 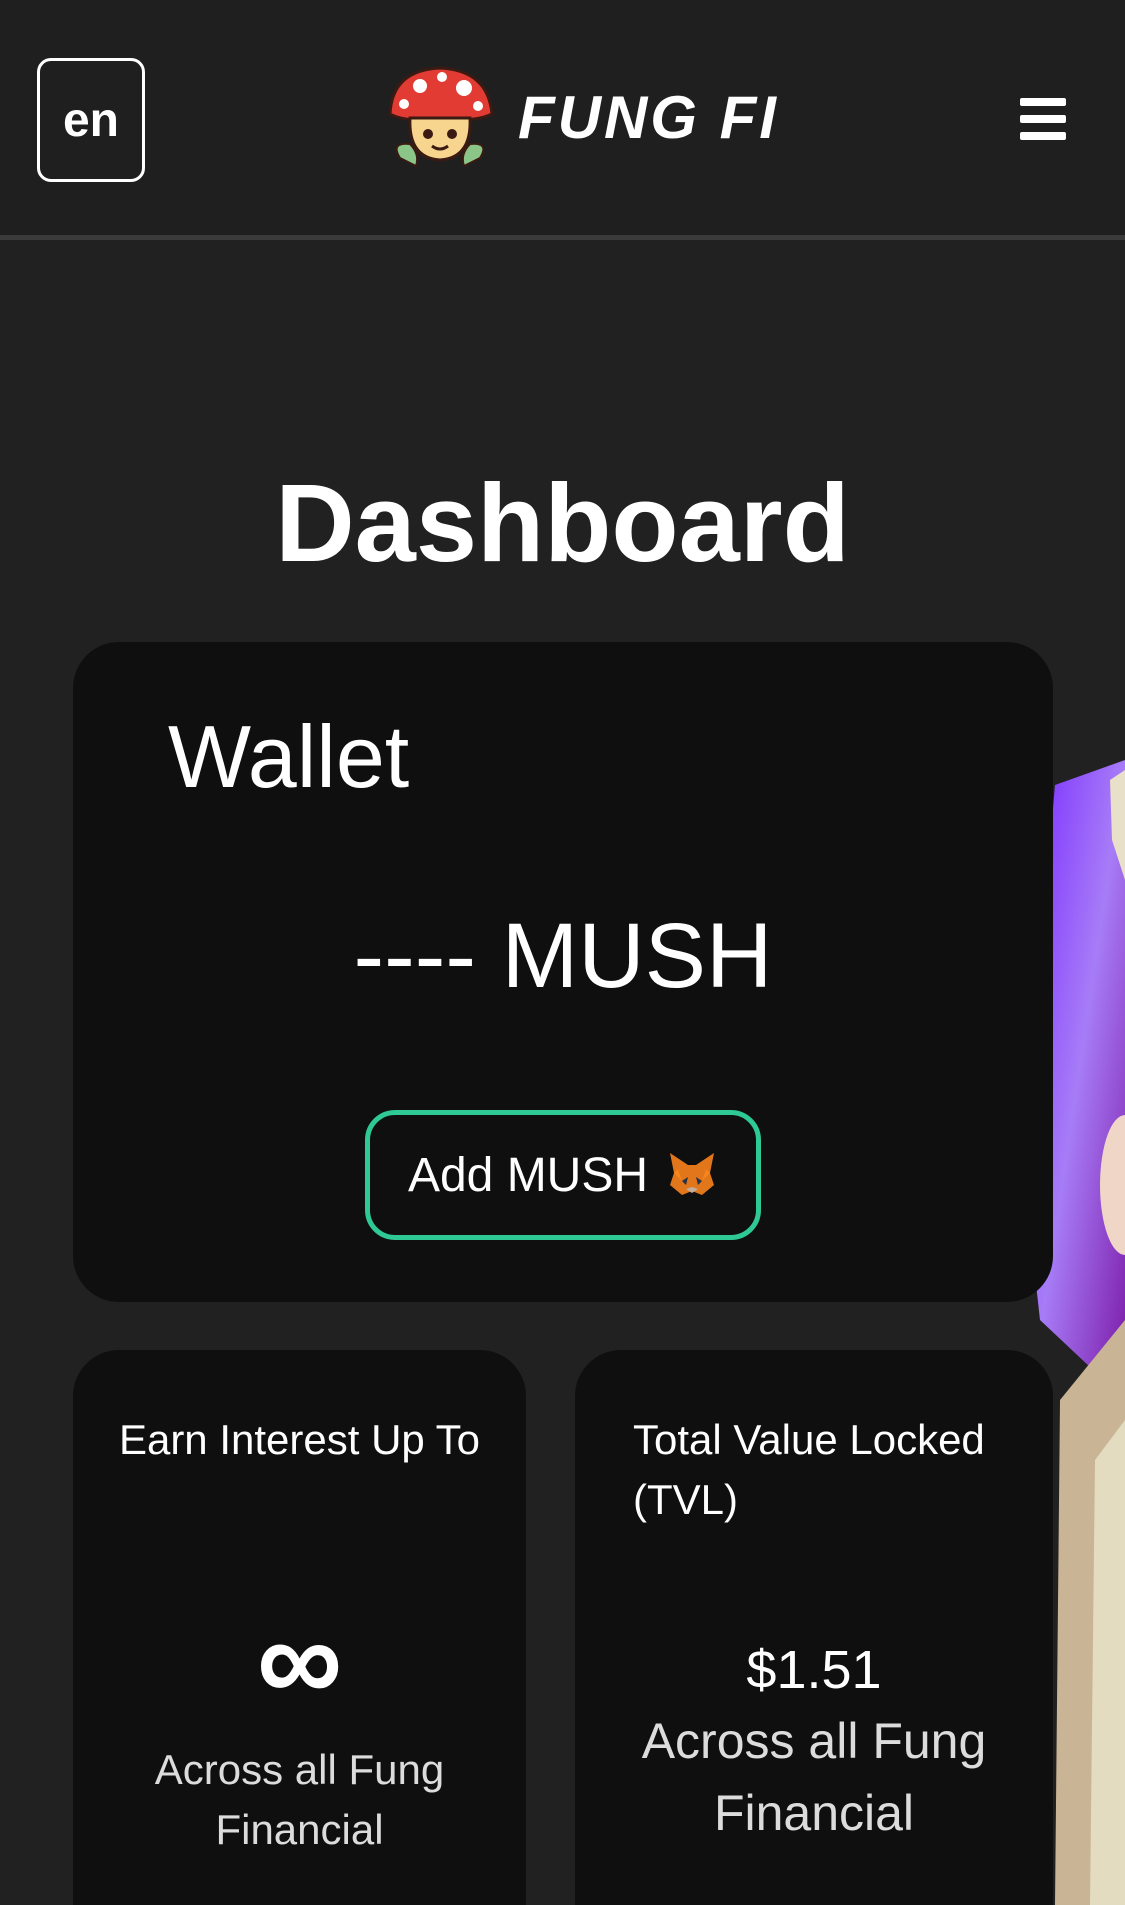 What do you see at coordinates (809, 1469) in the screenshot?
I see `tvl-label: Total Value Locked (TVL)` at bounding box center [809, 1469].